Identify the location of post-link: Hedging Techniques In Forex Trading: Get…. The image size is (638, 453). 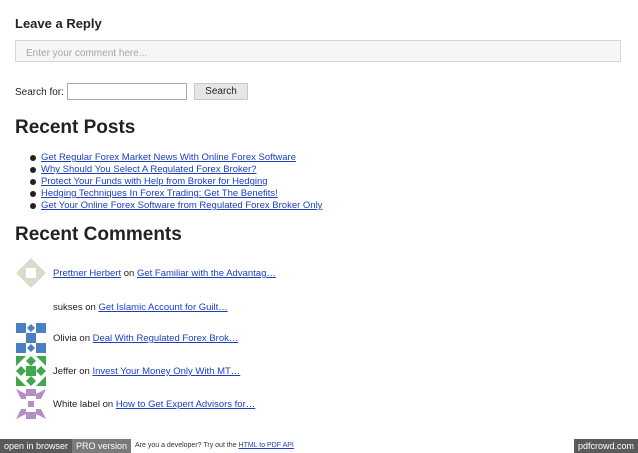
(159, 193).